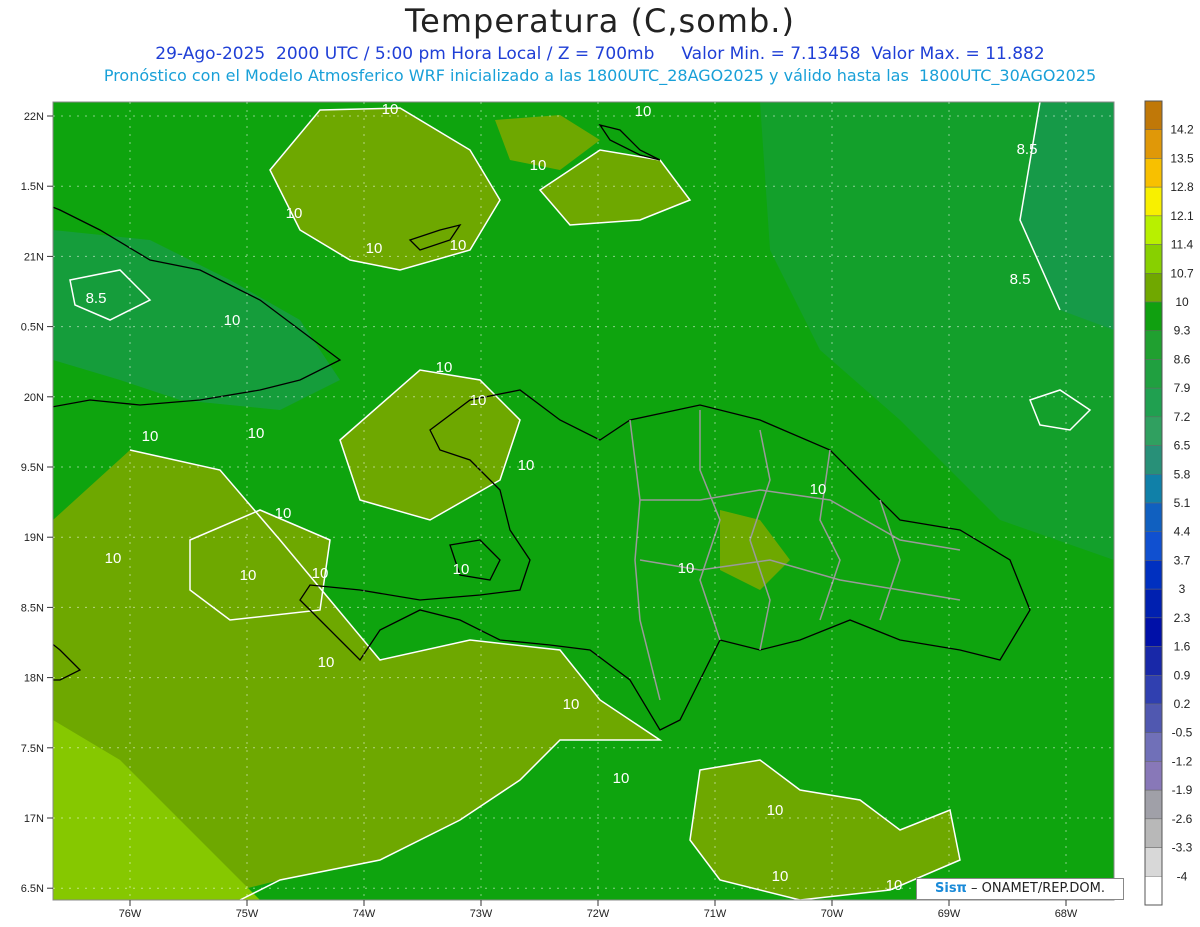 This screenshot has width=1200, height=927. I want to click on legend-label: 12.1, so click(1182, 216).